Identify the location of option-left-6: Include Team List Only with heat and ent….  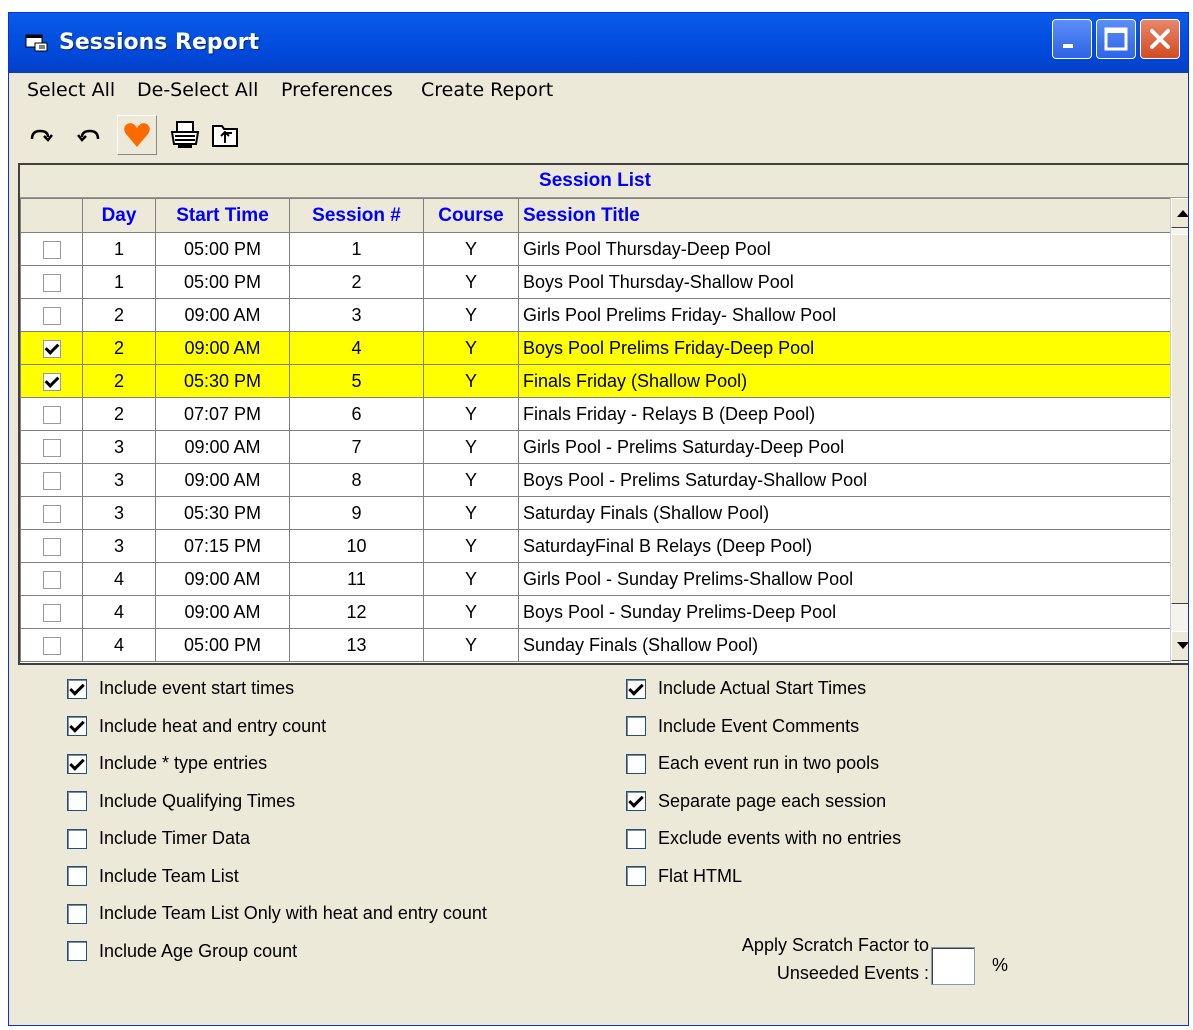
(277, 913).